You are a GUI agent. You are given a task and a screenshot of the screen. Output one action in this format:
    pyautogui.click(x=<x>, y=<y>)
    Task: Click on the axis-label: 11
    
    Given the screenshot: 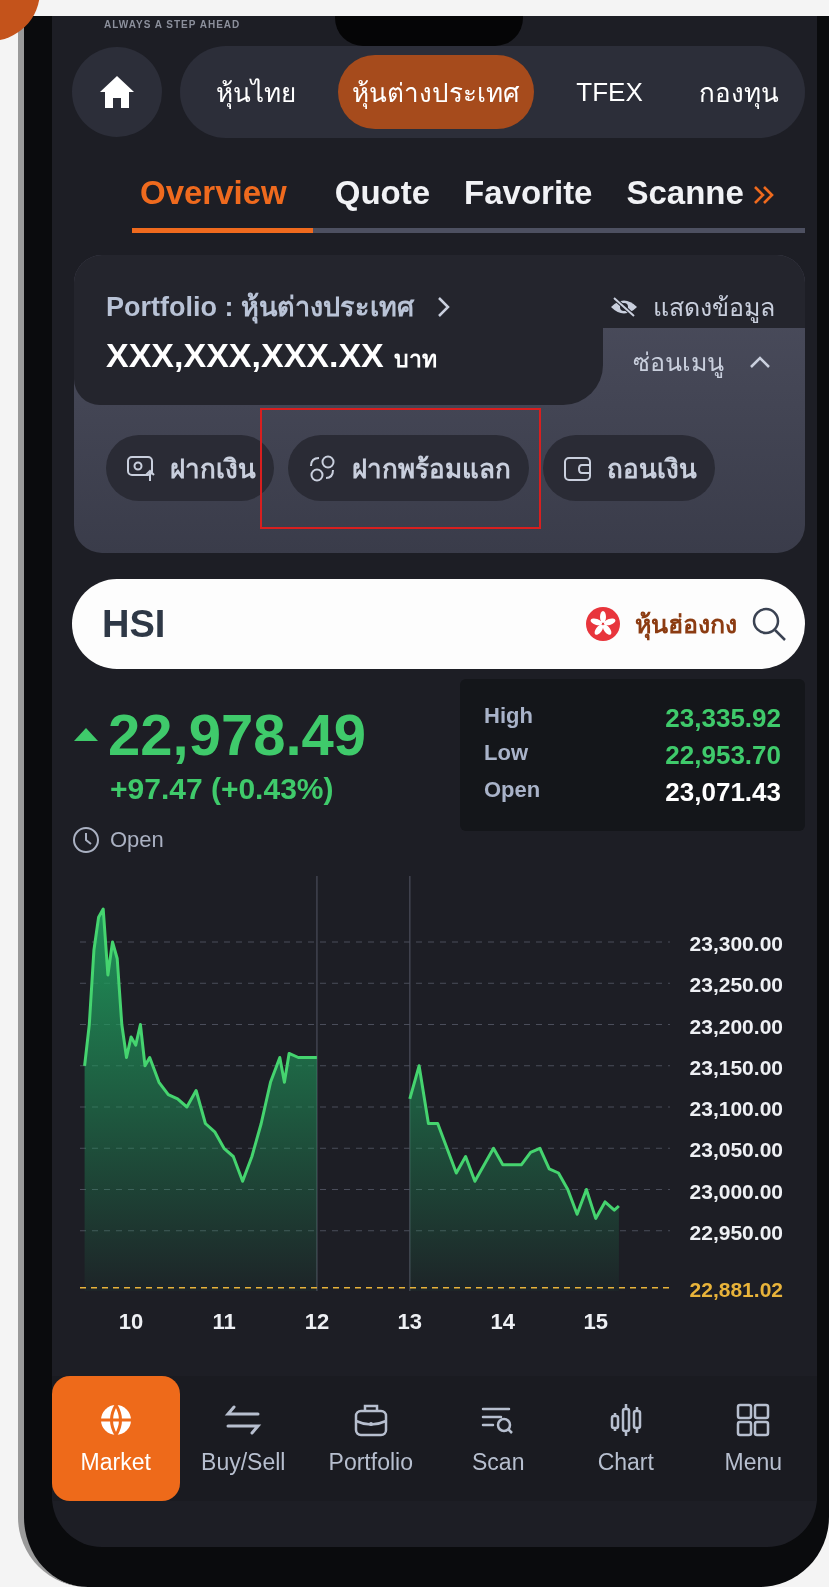 What is the action you would take?
    pyautogui.click(x=224, y=1321)
    